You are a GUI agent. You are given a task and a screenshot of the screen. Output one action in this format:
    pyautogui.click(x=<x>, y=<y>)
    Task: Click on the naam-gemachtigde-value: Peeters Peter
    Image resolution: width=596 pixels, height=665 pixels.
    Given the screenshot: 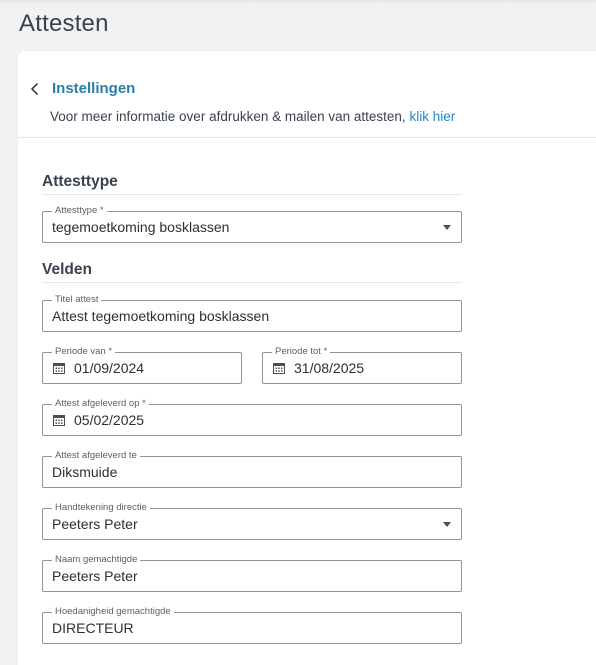 What is the action you would take?
    pyautogui.click(x=95, y=576)
    